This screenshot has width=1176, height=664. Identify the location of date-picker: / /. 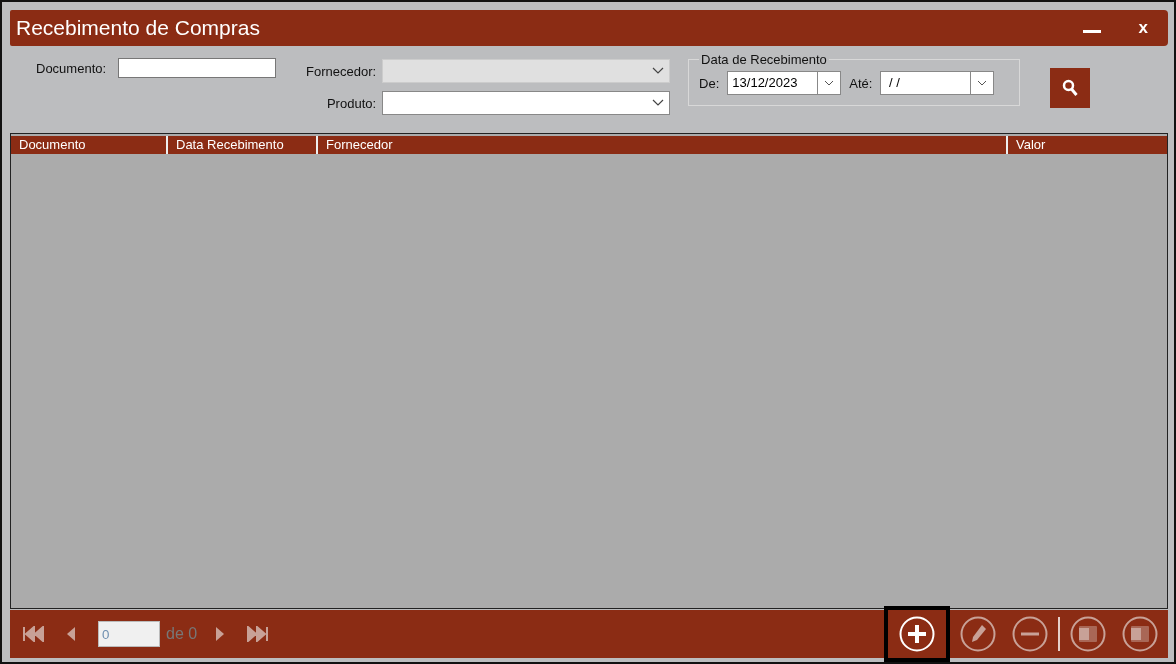
(937, 83).